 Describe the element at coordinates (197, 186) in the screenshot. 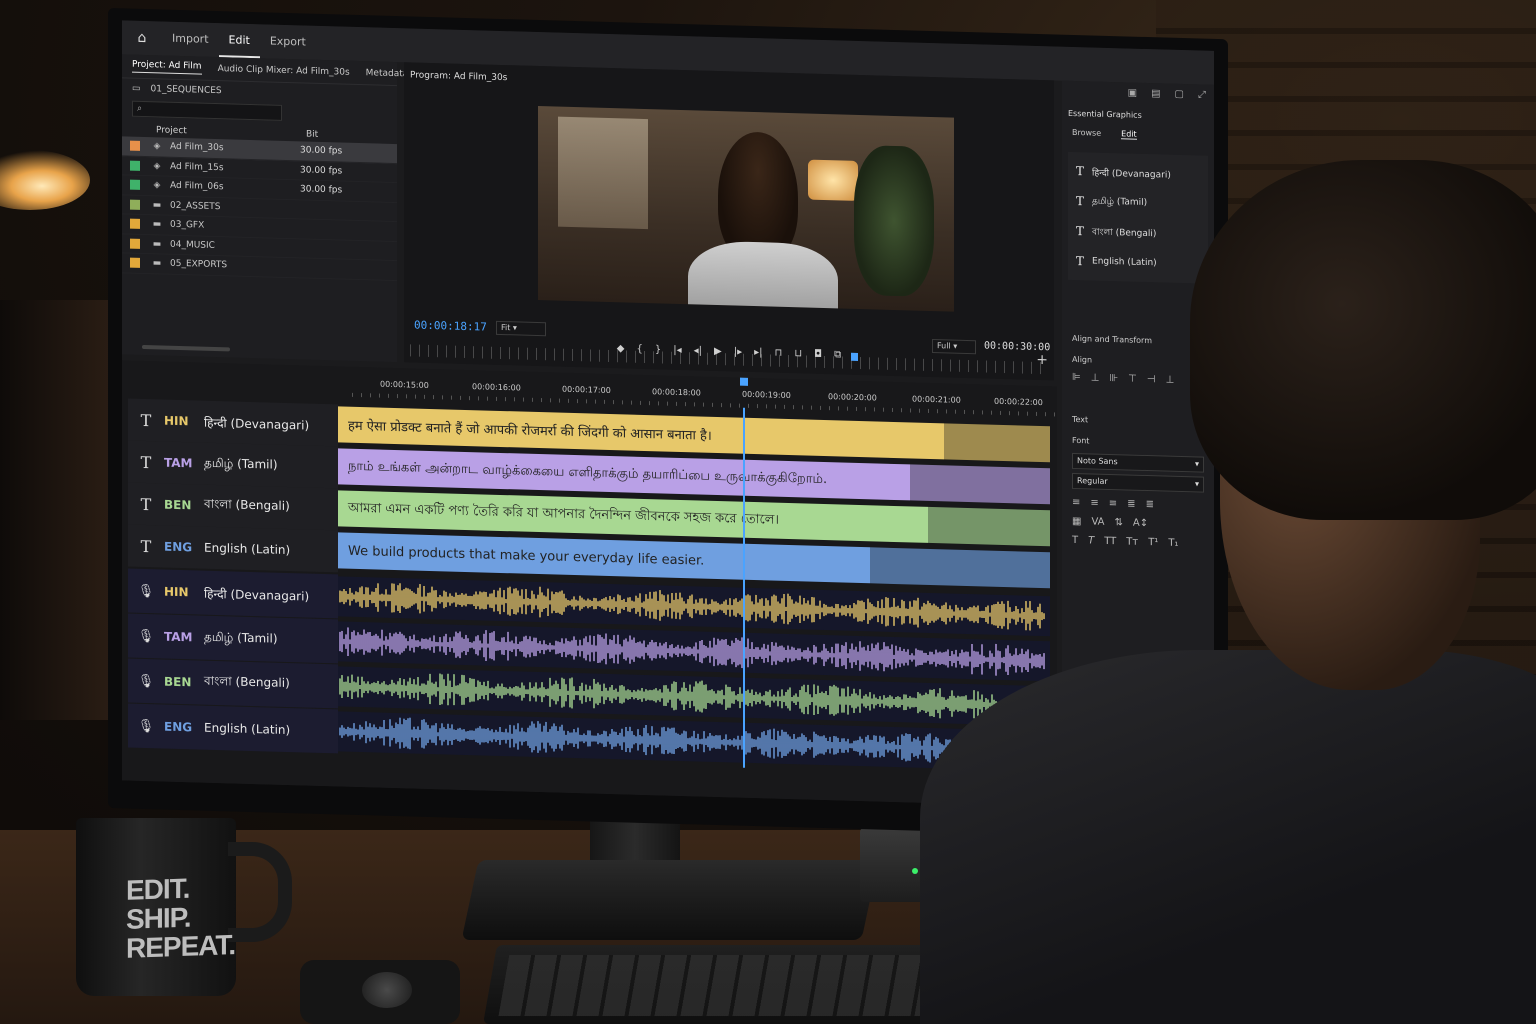

I see `project-item-name: Ad Film_06s` at that location.